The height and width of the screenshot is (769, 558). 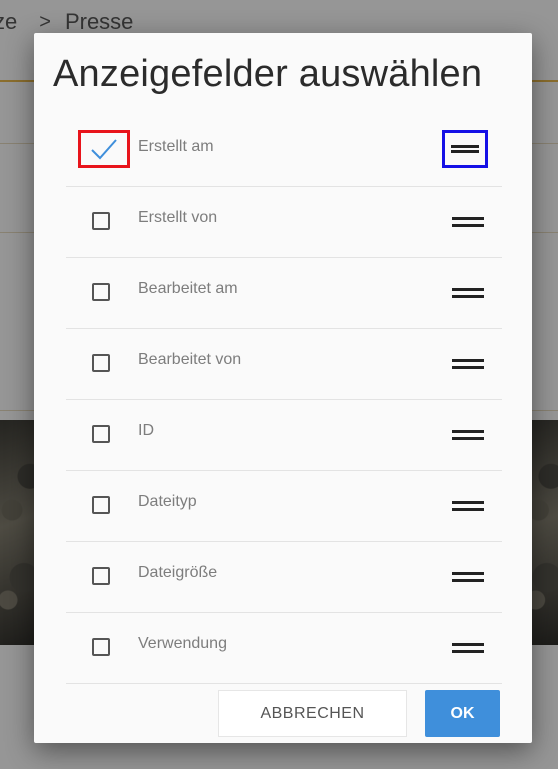 I want to click on field-row-dateityp: Dateityp, so click(x=284, y=506).